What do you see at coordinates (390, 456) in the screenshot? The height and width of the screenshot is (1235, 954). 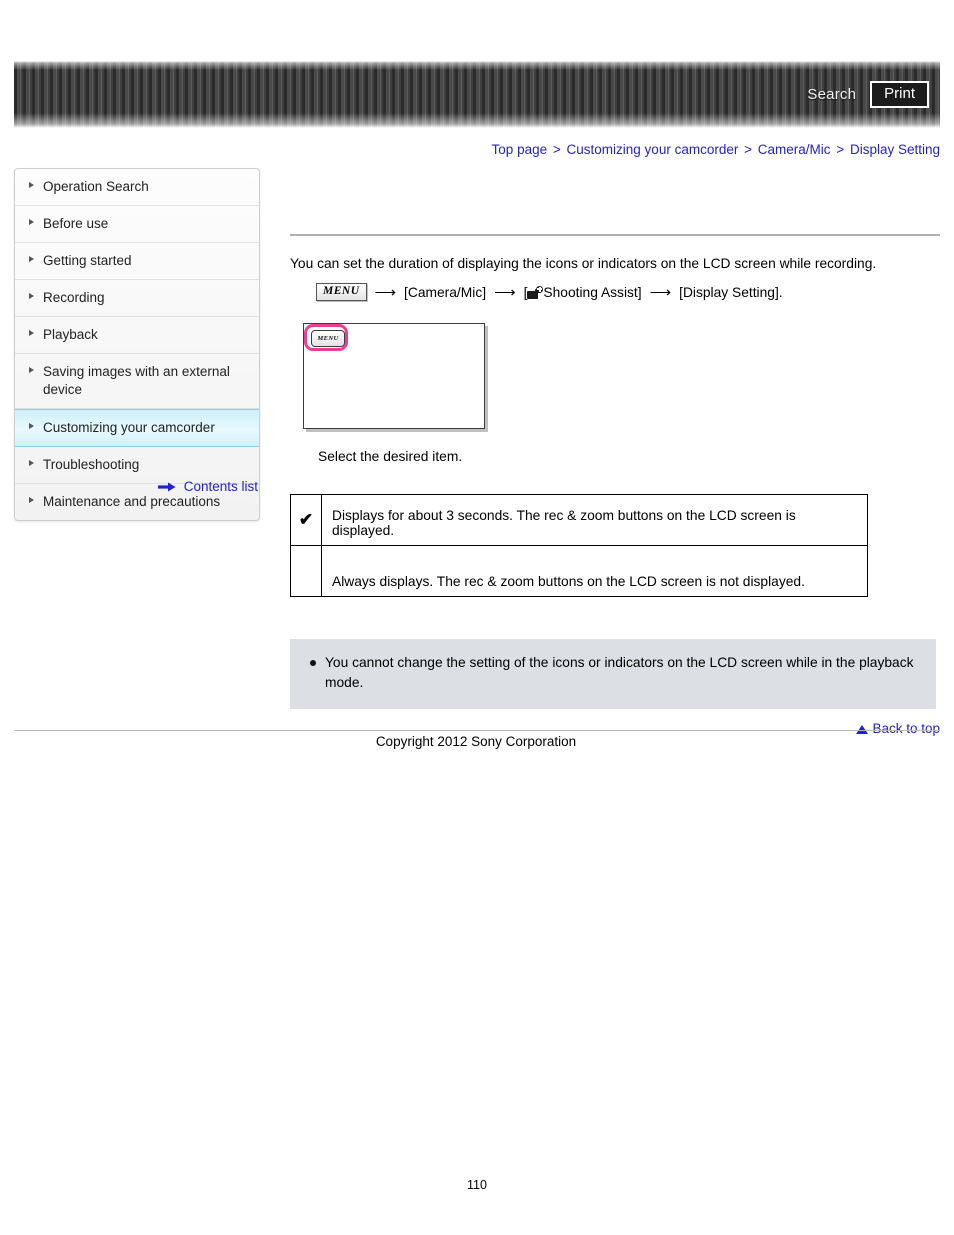 I see `select-item-caption: Select the desired item.` at bounding box center [390, 456].